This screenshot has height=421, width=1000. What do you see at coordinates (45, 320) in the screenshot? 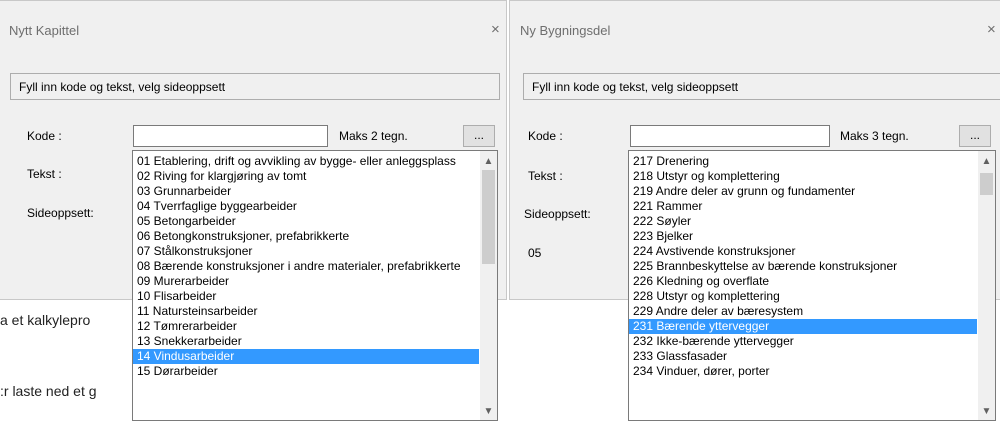
I see `background-text-line-1: a et kalkylepro` at bounding box center [45, 320].